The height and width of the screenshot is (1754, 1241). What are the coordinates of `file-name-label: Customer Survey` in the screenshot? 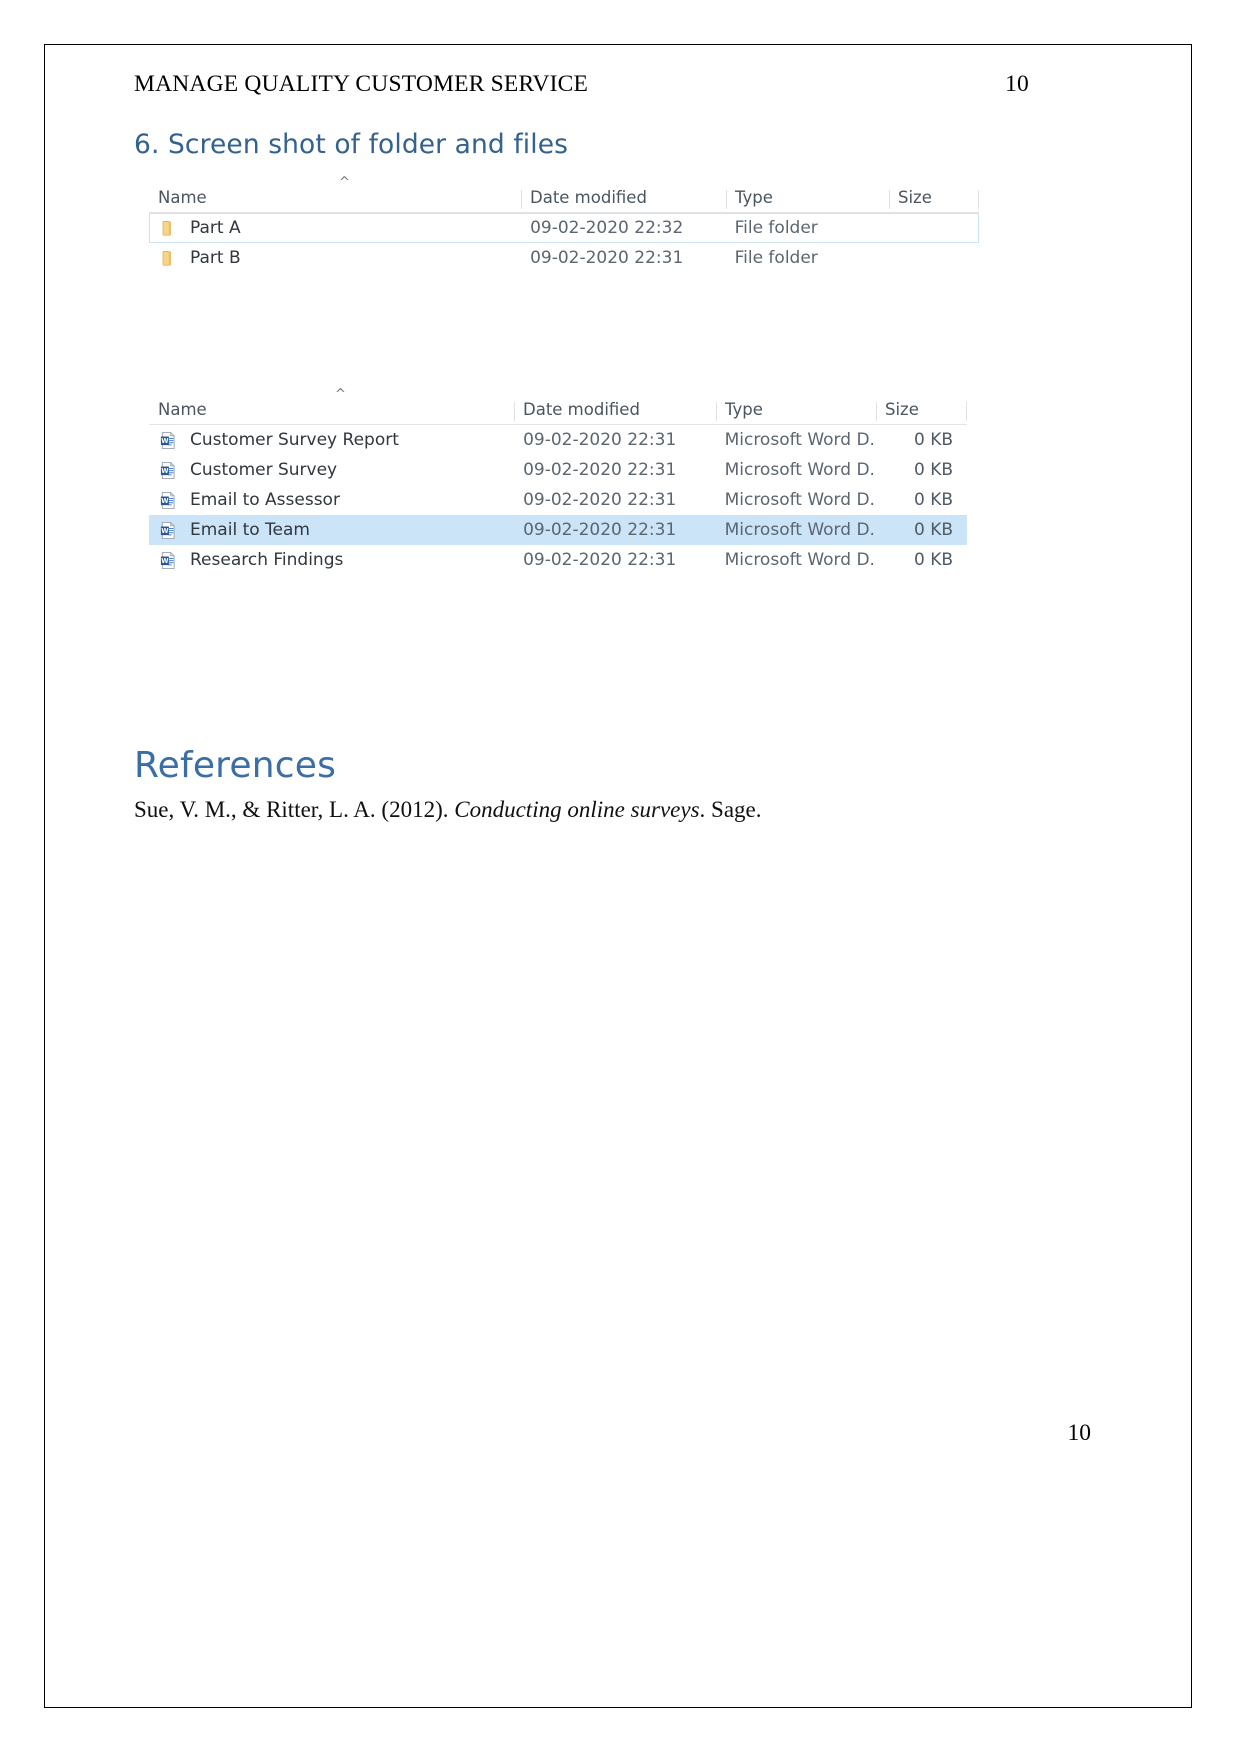 It's located at (264, 470).